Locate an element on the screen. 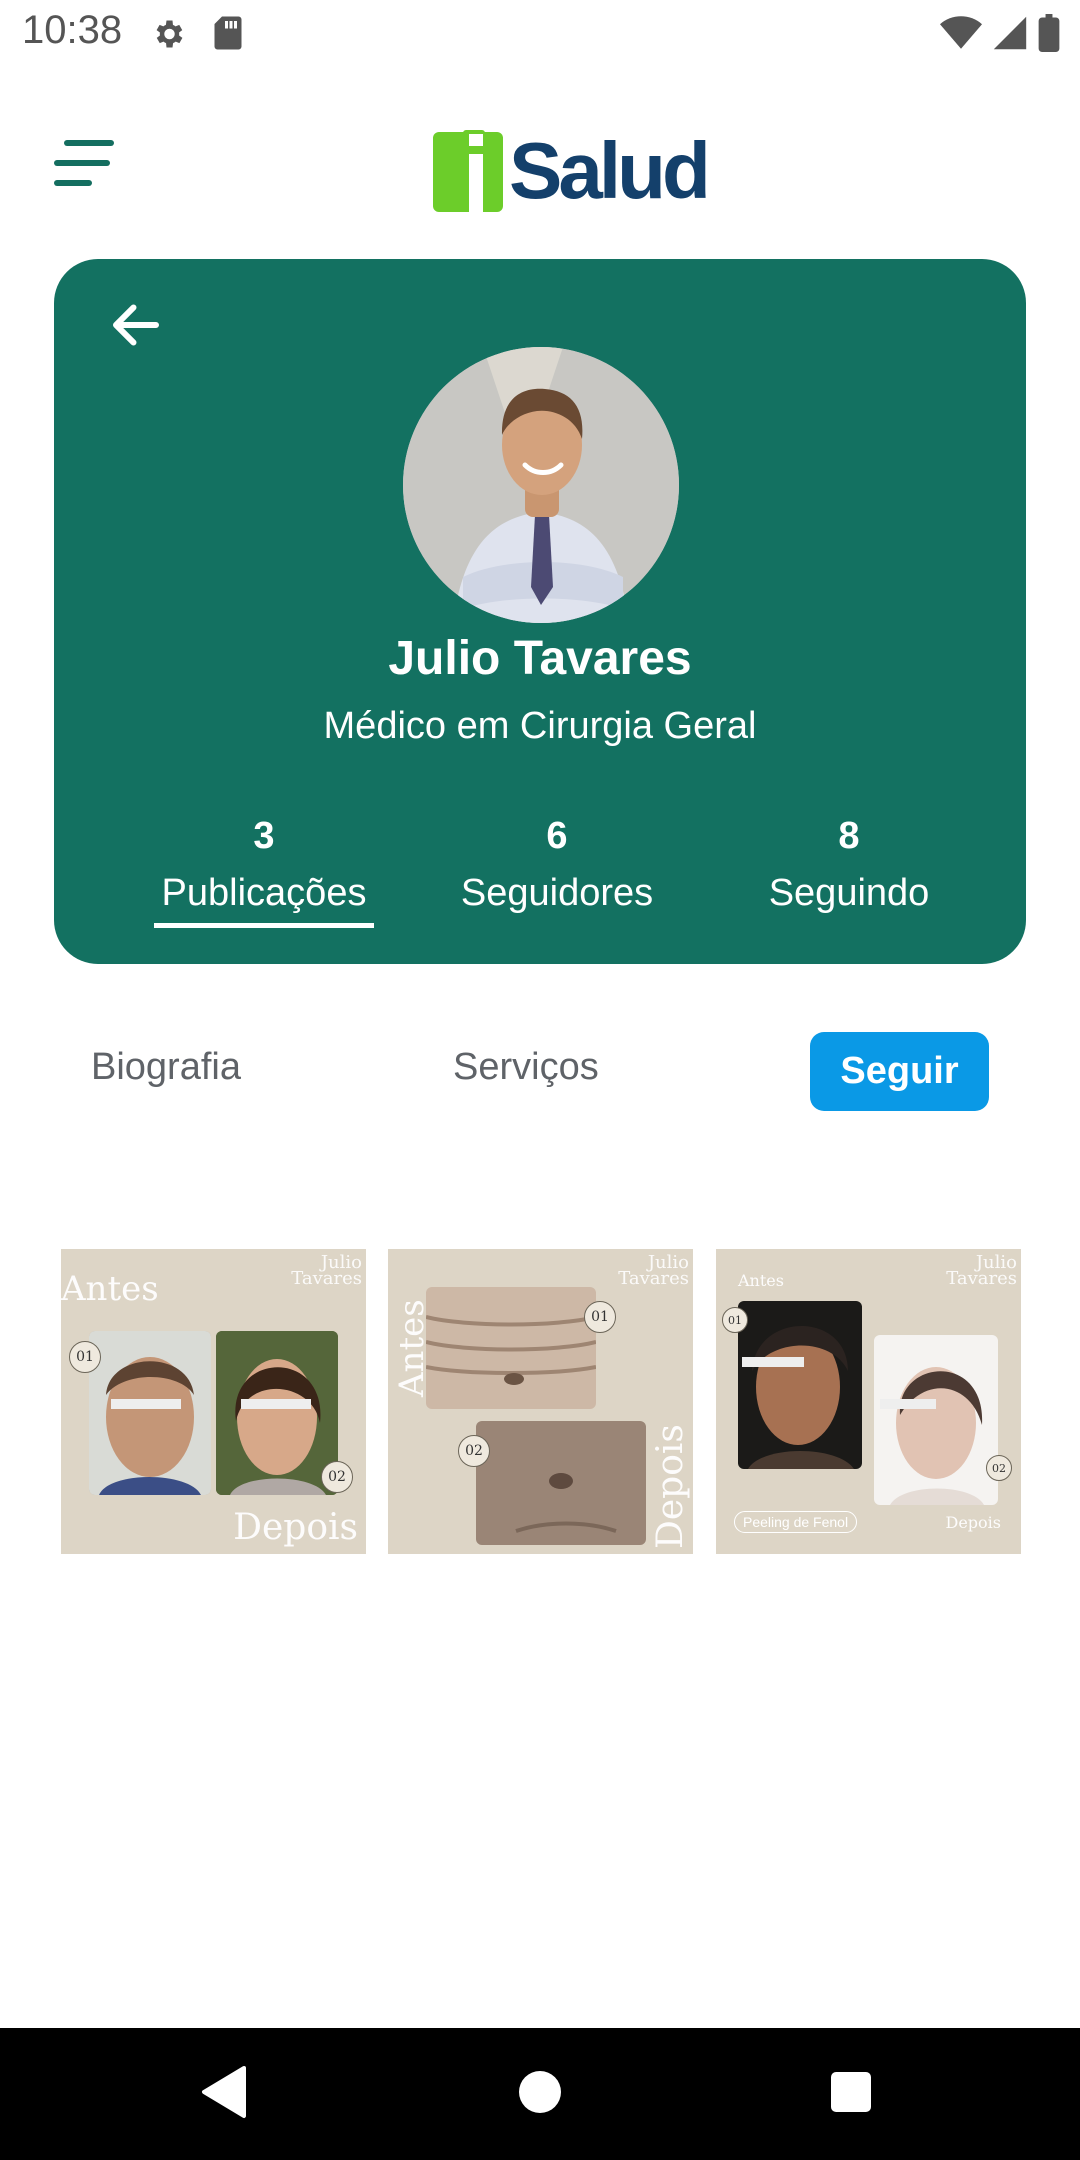 This screenshot has height=2160, width=1080. profile-specialty: Médico em Cirurgia Geral is located at coordinates (540, 726).